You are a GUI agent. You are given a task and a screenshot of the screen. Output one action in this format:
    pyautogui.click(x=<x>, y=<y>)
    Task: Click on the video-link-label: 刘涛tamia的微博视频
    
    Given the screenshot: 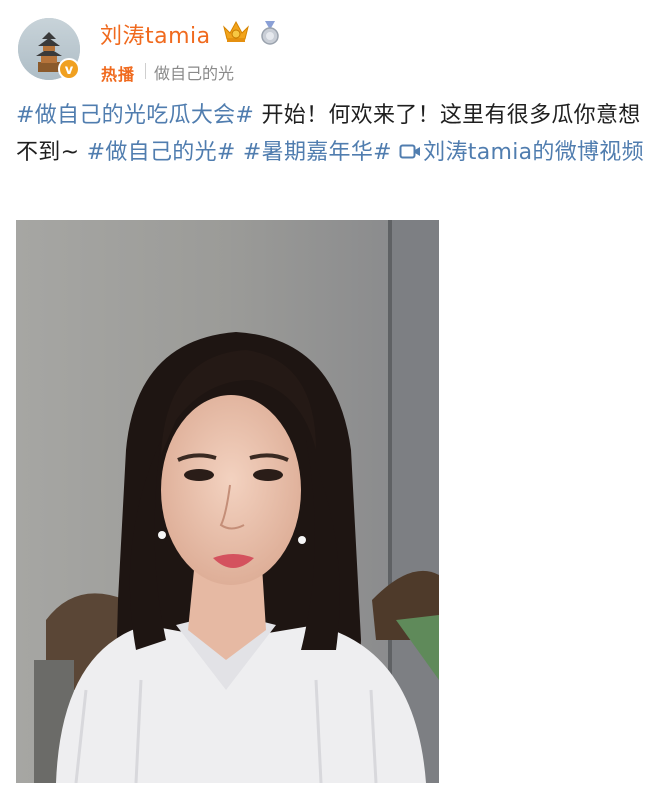 What is the action you would take?
    pyautogui.click(x=533, y=152)
    